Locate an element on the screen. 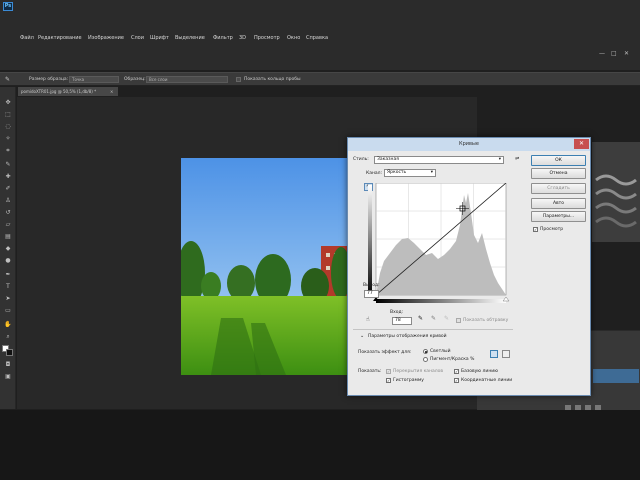  eyedropper-icon: ✎ is located at coordinates (9, 79).